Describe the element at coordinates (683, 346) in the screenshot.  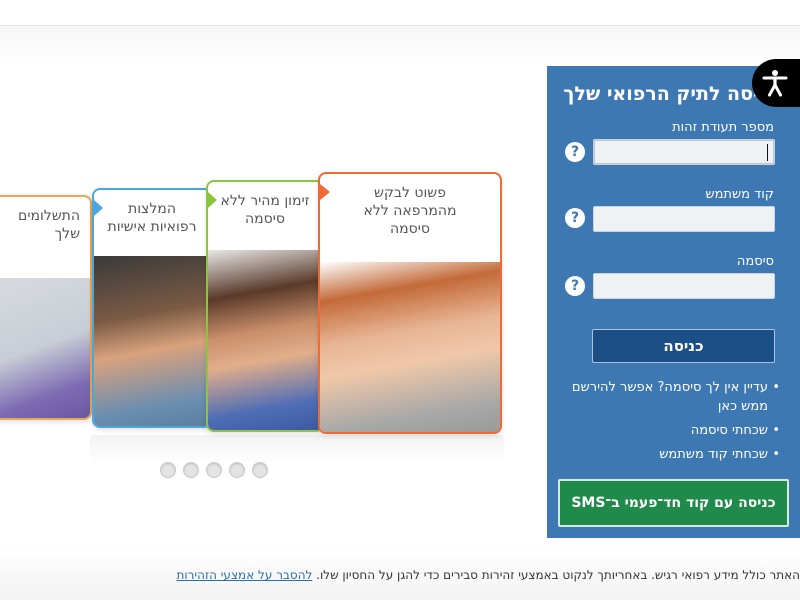
I see `login-button: כניסה` at that location.